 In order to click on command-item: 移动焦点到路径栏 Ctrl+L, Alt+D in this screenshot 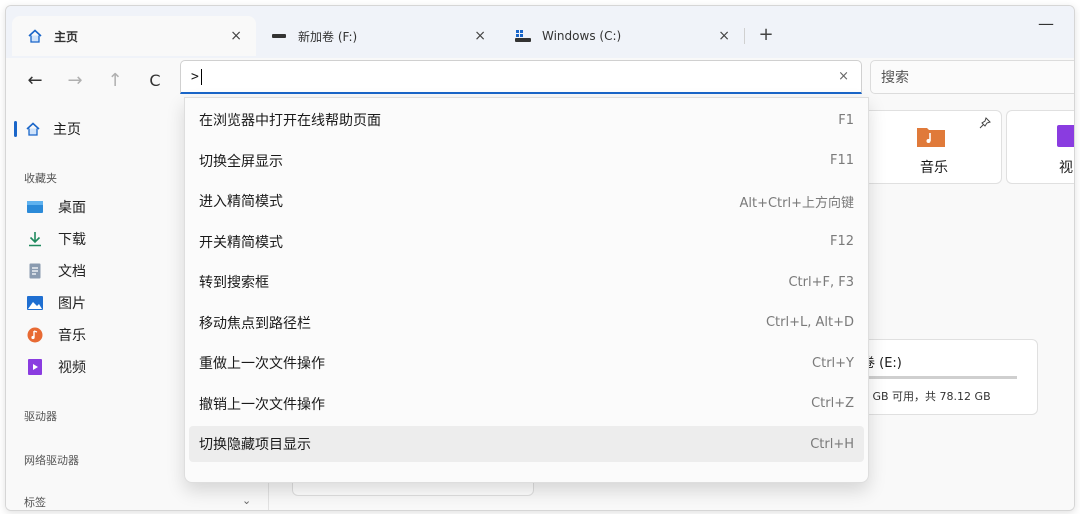, I will do `click(526, 323)`.